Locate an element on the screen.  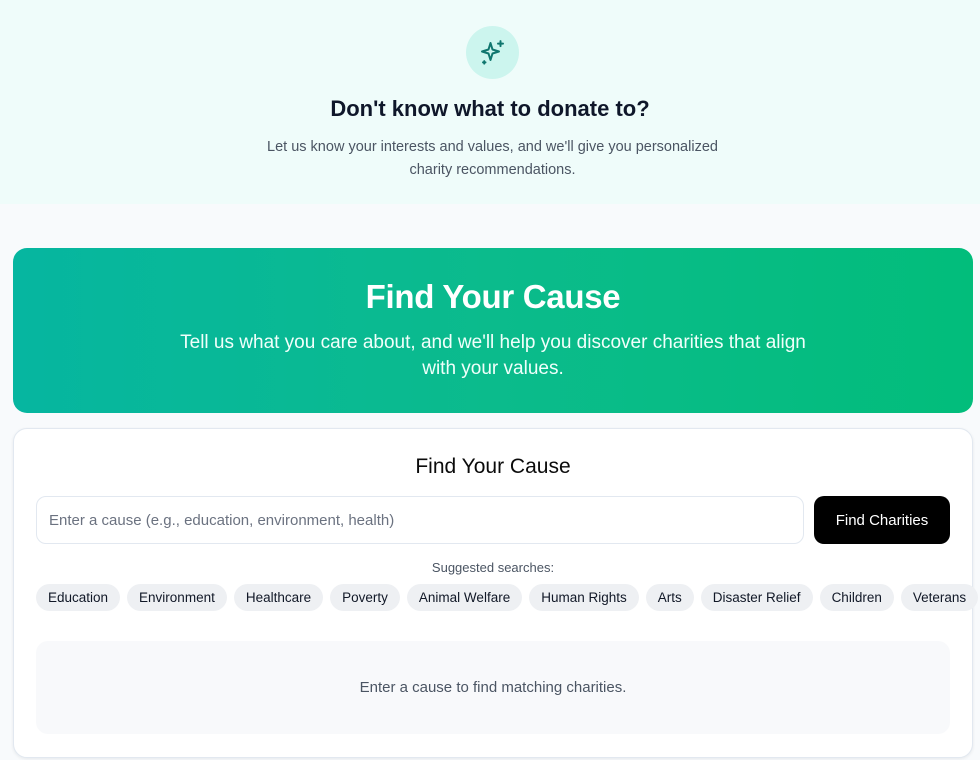
hero-title: Find Your Cause is located at coordinates (493, 296).